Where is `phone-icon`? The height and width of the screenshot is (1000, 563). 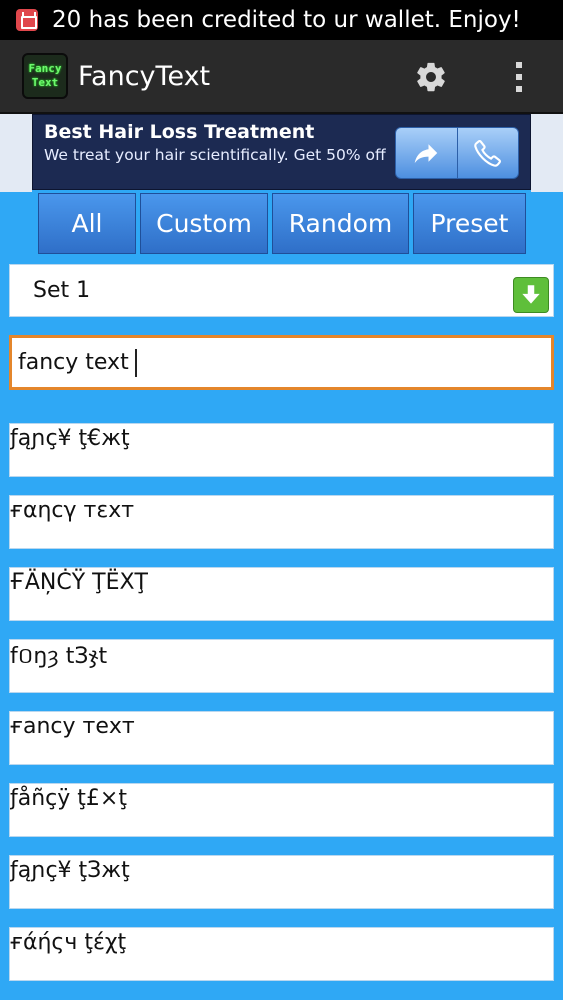 phone-icon is located at coordinates (487, 153).